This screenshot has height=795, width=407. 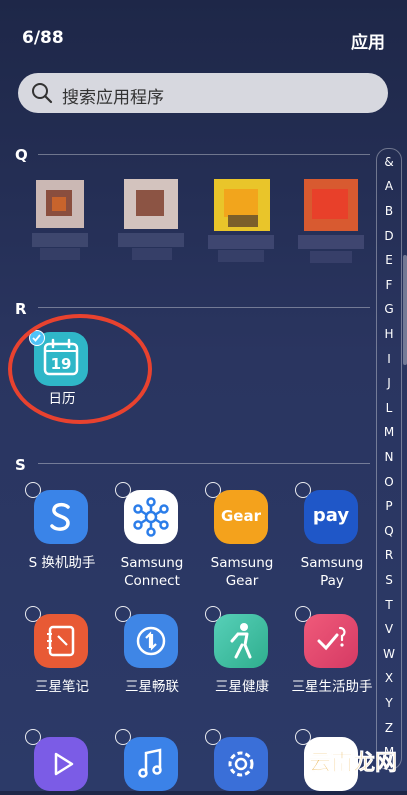 What do you see at coordinates (389, 605) in the screenshot?
I see `index-letter: T` at bounding box center [389, 605].